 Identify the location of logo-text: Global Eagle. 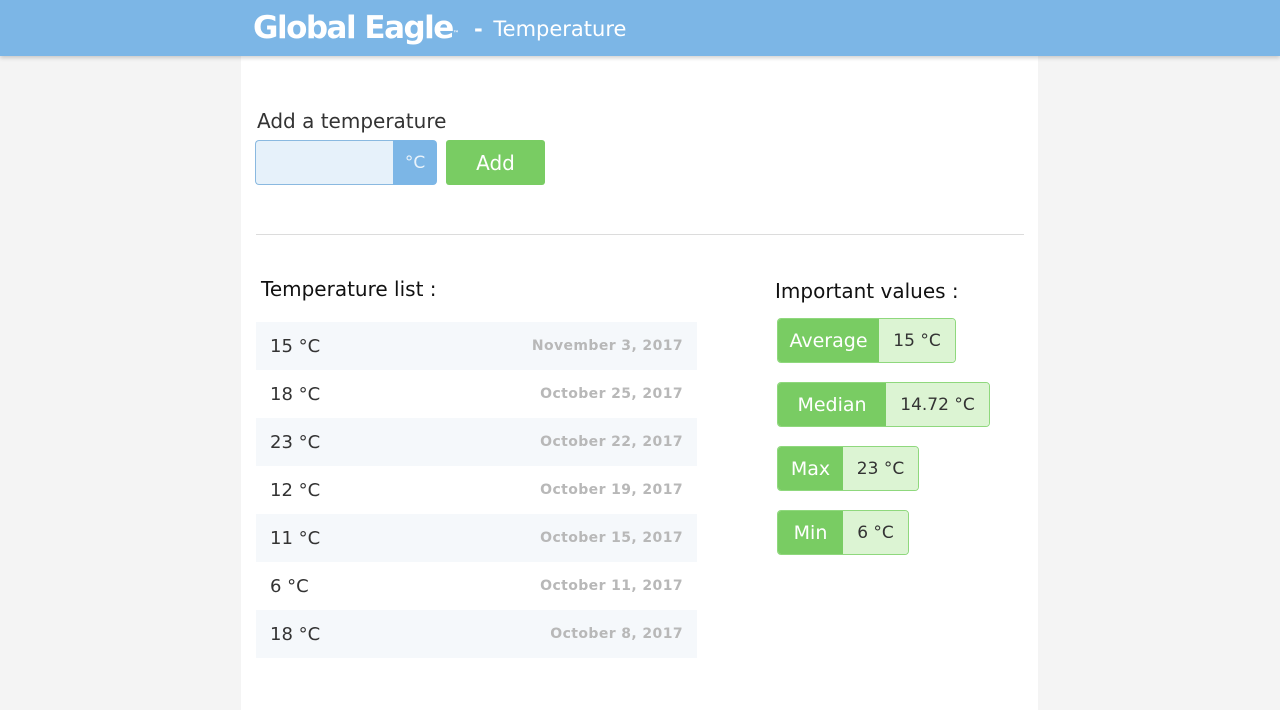
(353, 28).